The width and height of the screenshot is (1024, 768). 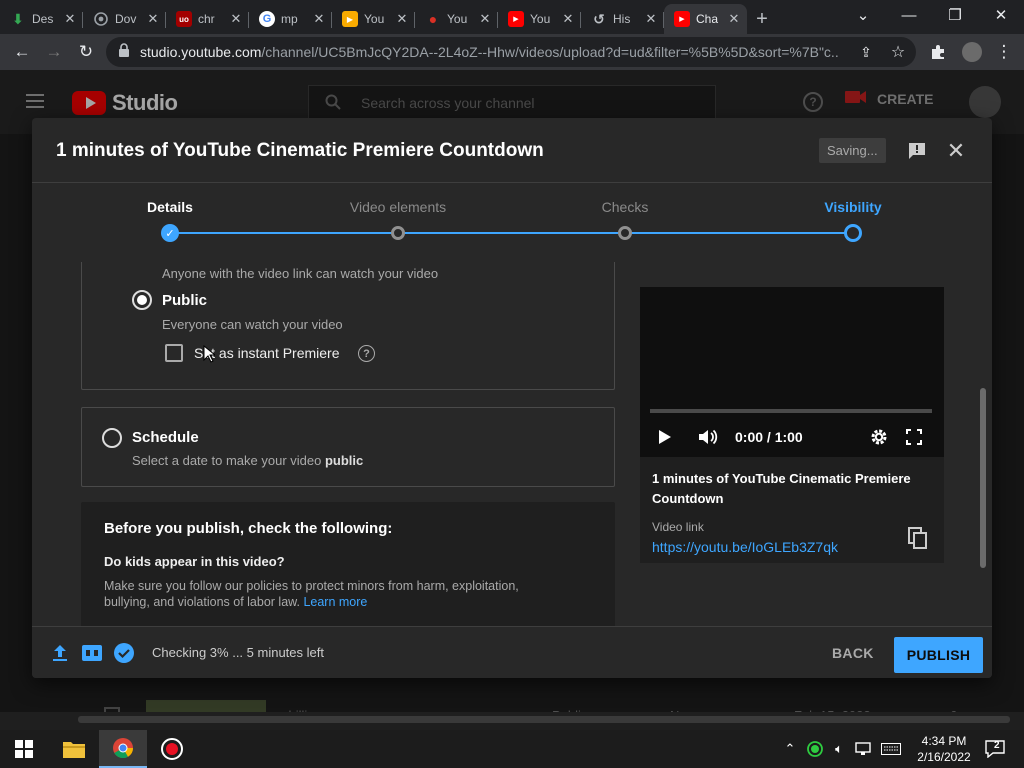 What do you see at coordinates (267, 353) in the screenshot?
I see `instant-premiere-label: Set as instant Premiere` at bounding box center [267, 353].